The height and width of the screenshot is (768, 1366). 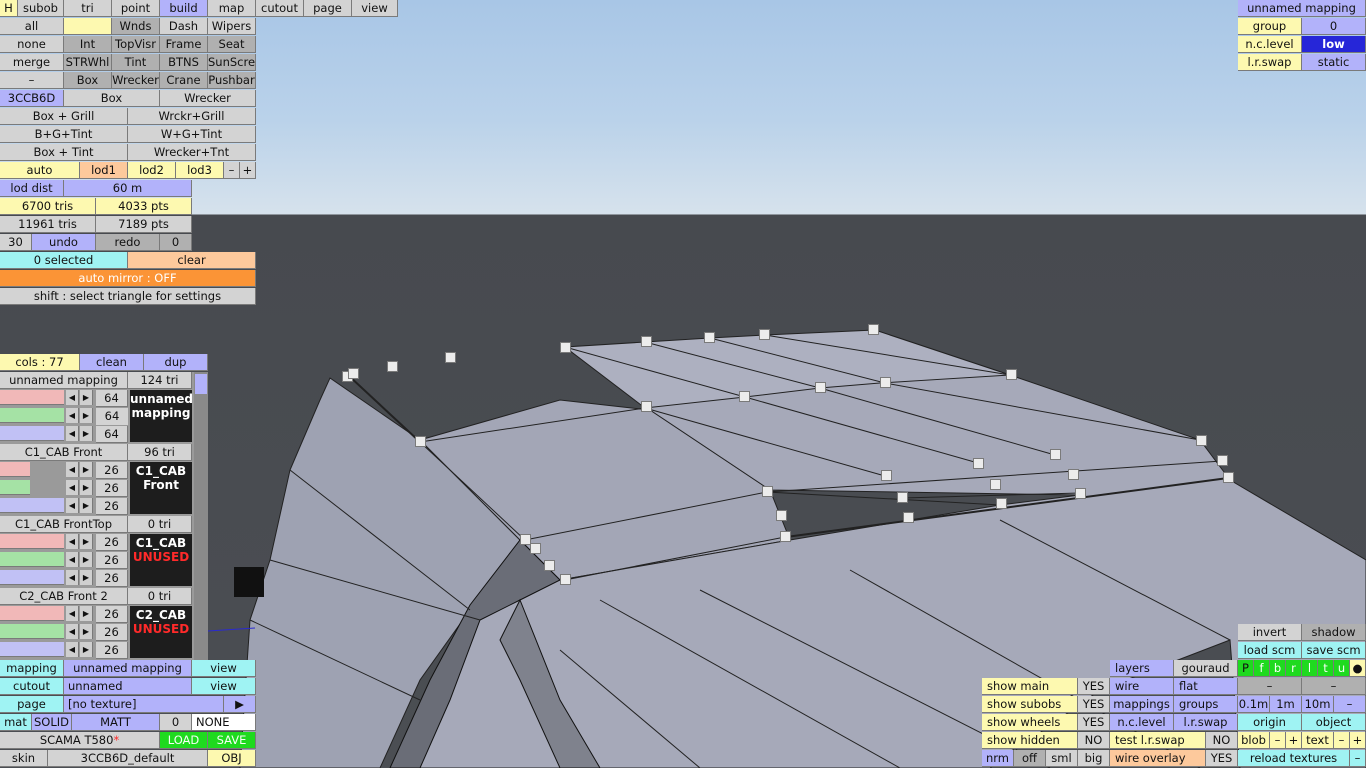 What do you see at coordinates (1294, 740) in the screenshot?
I see `blob-plus-button: +` at bounding box center [1294, 740].